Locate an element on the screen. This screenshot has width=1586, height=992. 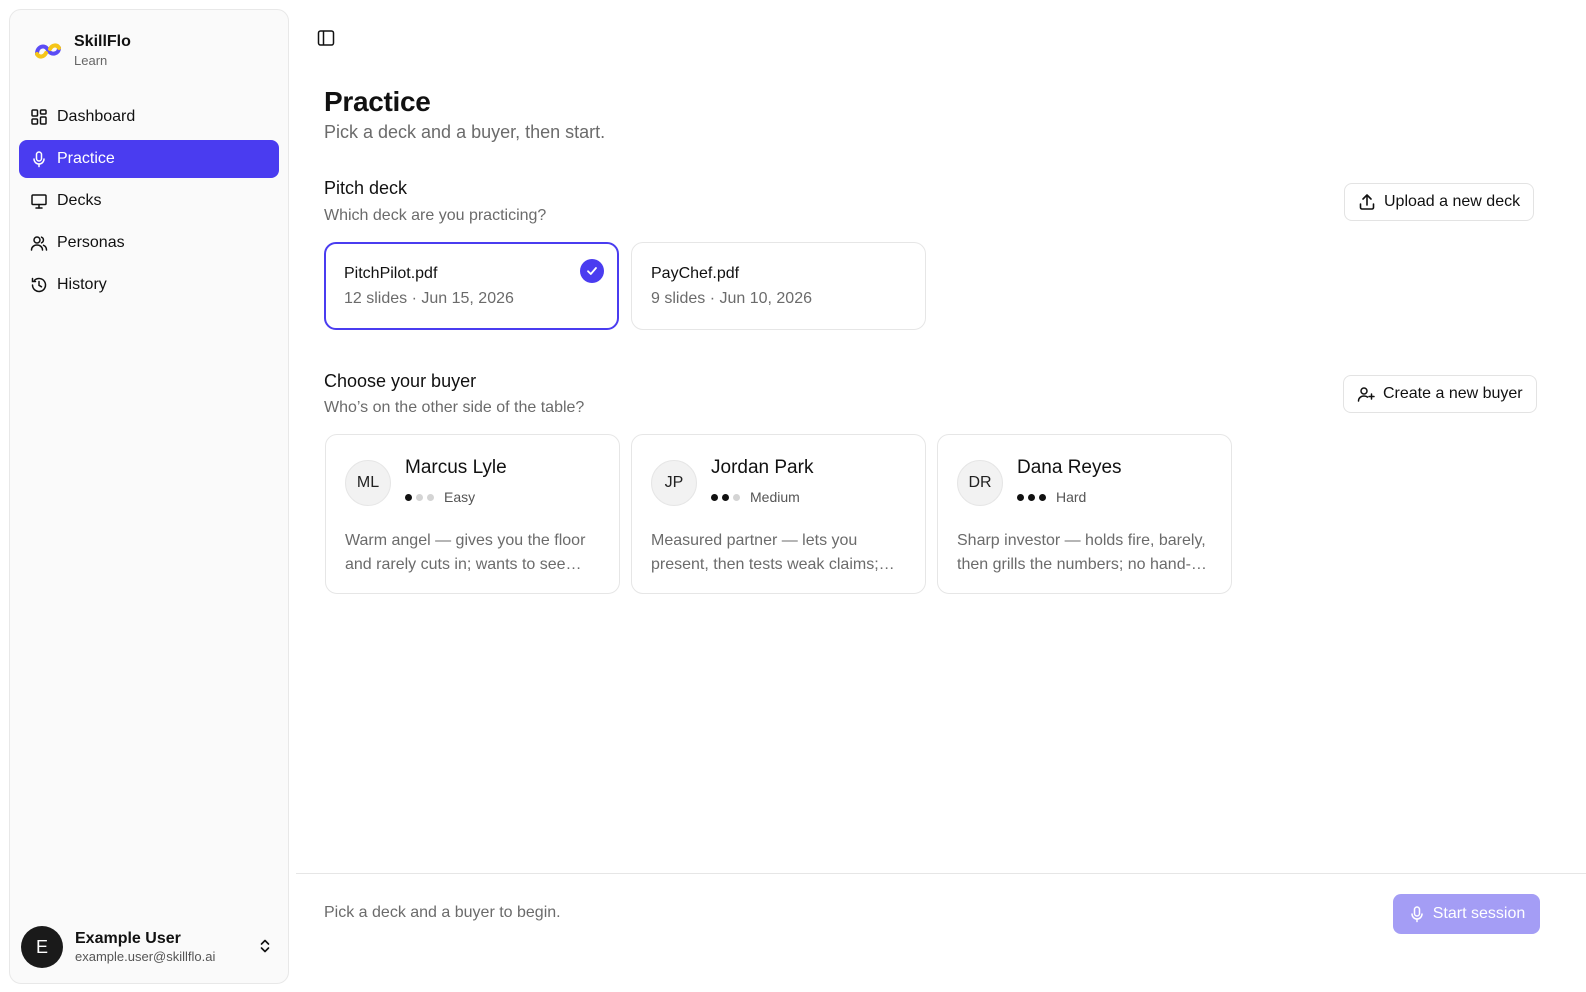
sidebar-item-label: Personas is located at coordinates (91, 242).